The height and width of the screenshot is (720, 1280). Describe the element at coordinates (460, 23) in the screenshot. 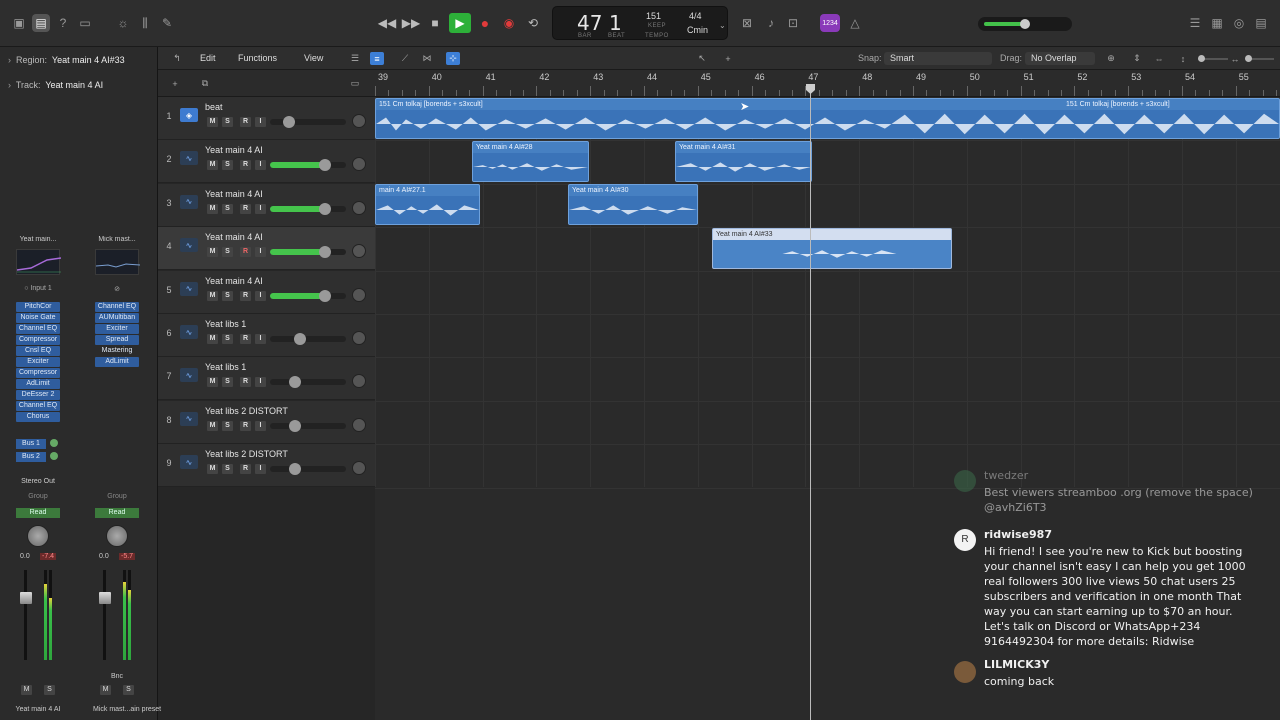

I see `play-button: ▶` at that location.